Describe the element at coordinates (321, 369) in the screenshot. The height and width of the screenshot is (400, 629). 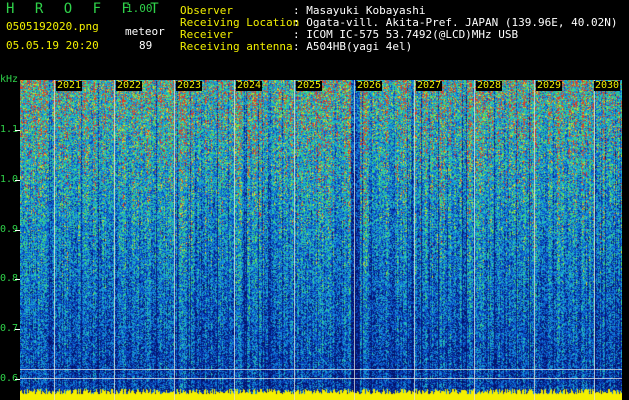
I see `reference-line-upper` at that location.